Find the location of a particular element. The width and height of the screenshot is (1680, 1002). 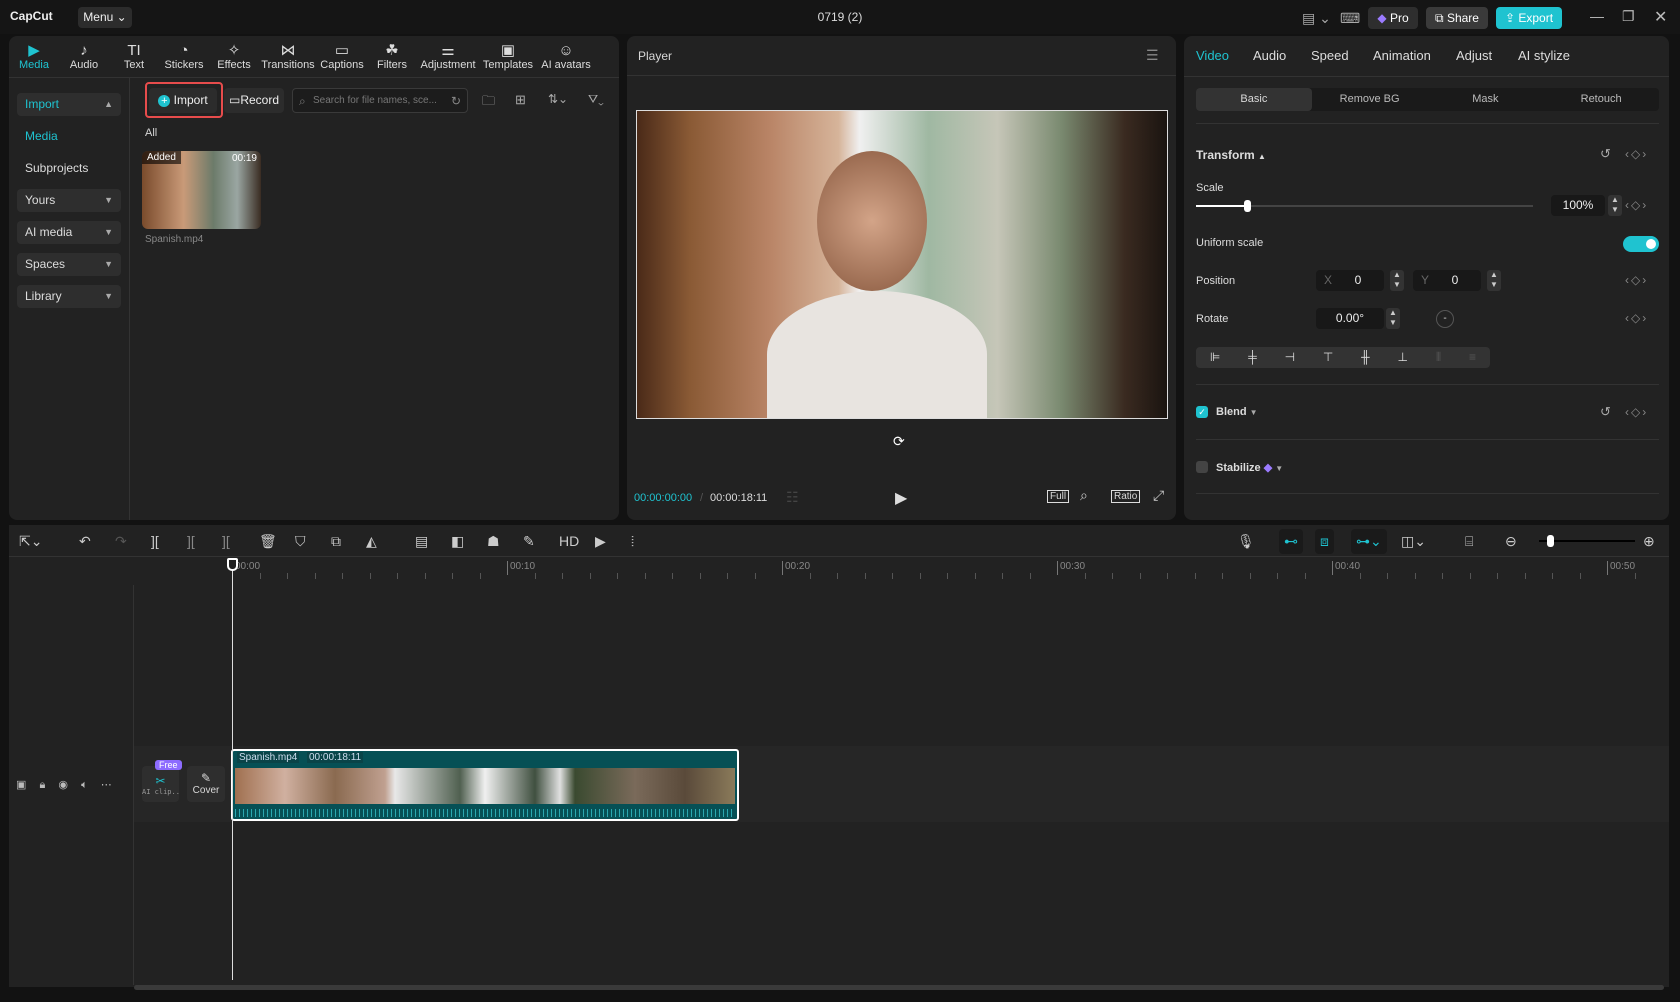

uniform-scale-toggle is located at coordinates (1641, 244).